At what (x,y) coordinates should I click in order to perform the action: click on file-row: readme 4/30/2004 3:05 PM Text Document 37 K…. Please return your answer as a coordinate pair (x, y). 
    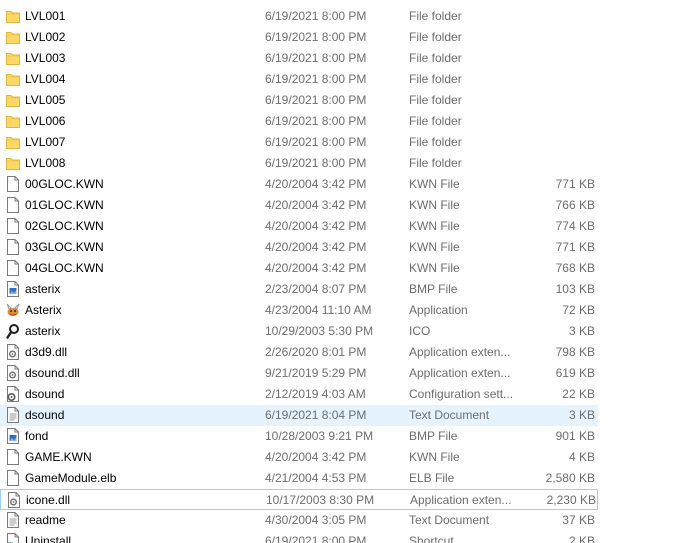
    Looking at the image, I should click on (299, 520).